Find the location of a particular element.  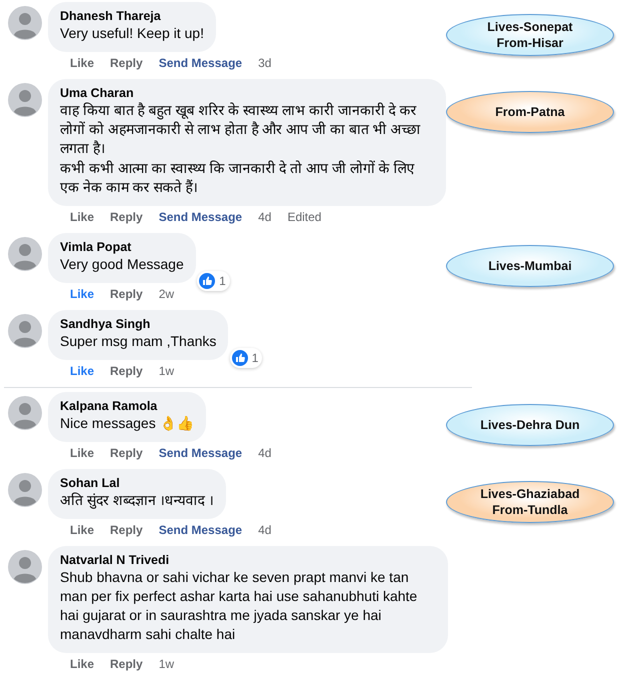

callout-text: Lives-Mumbai is located at coordinates (530, 266).